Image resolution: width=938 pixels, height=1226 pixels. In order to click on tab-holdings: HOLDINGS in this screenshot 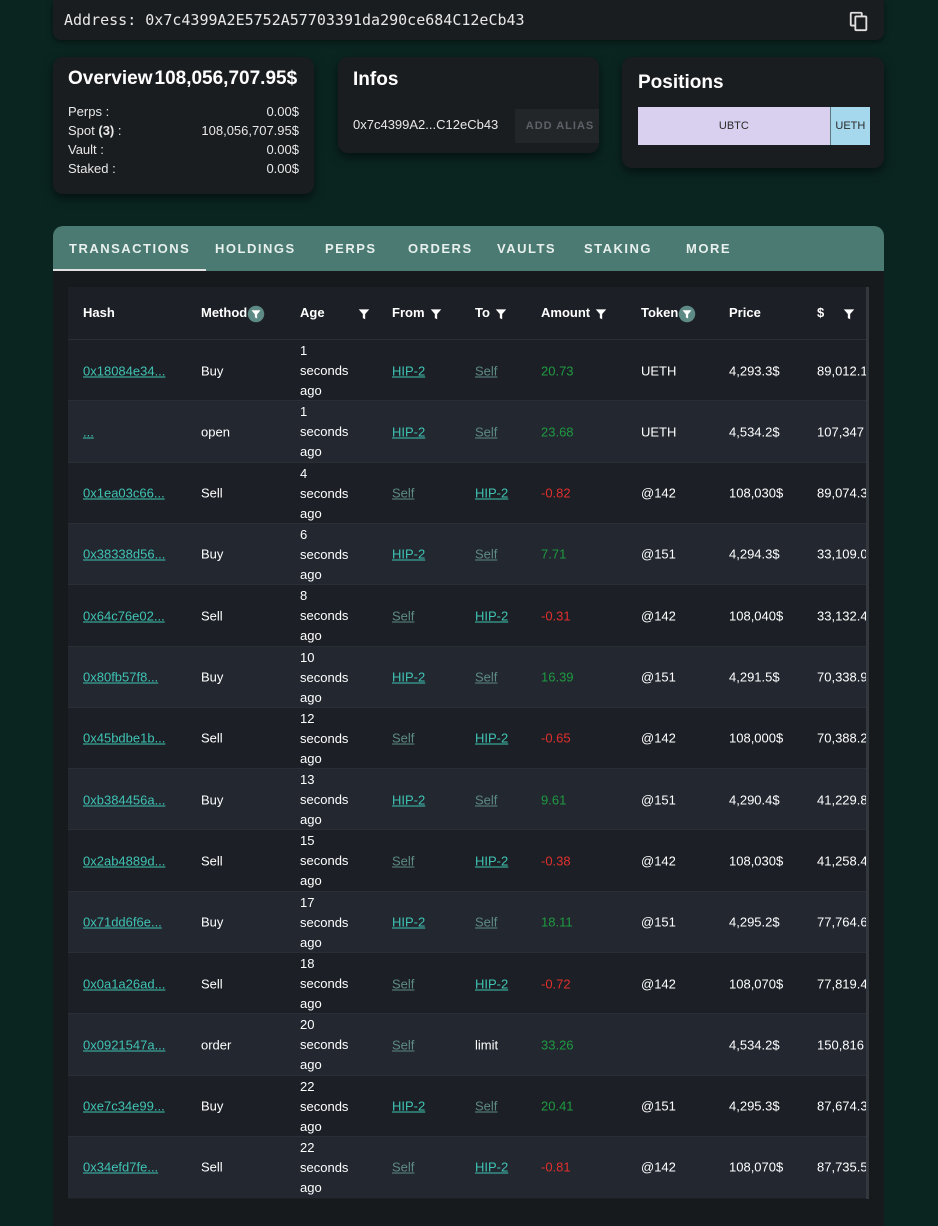, I will do `click(255, 248)`.